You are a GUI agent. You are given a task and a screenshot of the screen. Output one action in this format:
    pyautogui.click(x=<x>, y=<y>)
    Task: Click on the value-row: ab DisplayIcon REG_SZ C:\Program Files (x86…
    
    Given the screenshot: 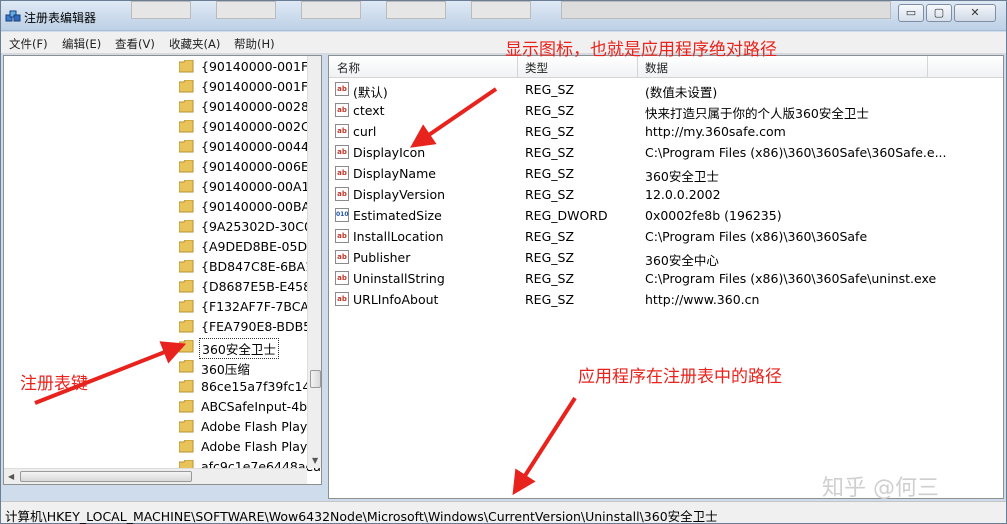 What is the action you would take?
    pyautogui.click(x=666, y=152)
    